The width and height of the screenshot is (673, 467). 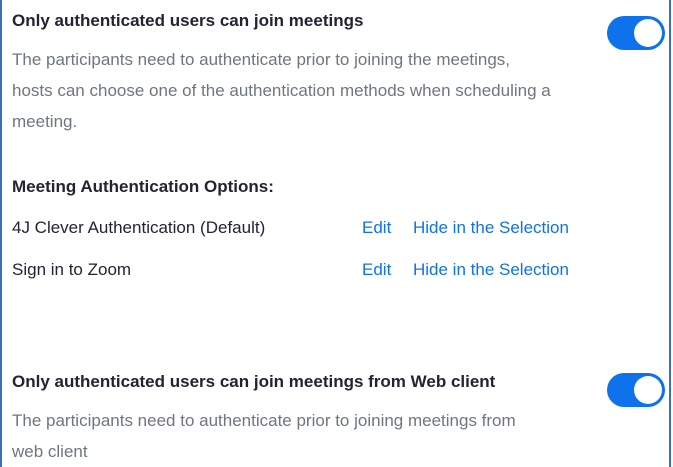 What do you see at coordinates (139, 227) in the screenshot?
I see `auth-option-name: 4J Clever Authentication (Default)` at bounding box center [139, 227].